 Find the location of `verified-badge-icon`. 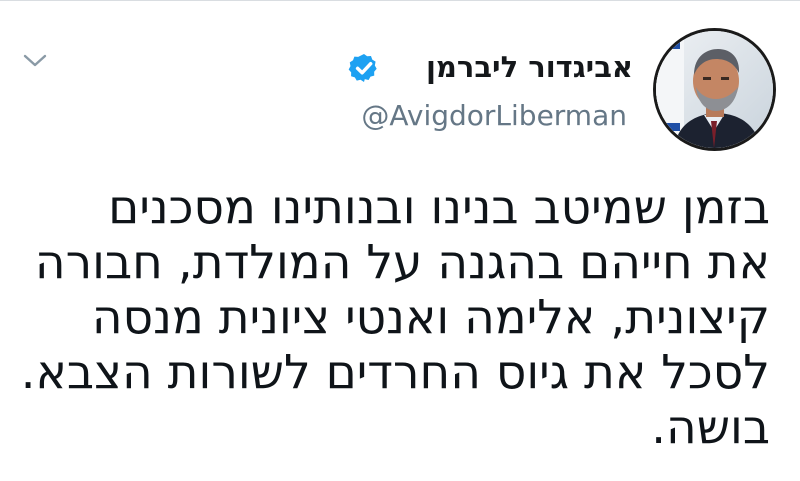

verified-badge-icon is located at coordinates (362, 68).